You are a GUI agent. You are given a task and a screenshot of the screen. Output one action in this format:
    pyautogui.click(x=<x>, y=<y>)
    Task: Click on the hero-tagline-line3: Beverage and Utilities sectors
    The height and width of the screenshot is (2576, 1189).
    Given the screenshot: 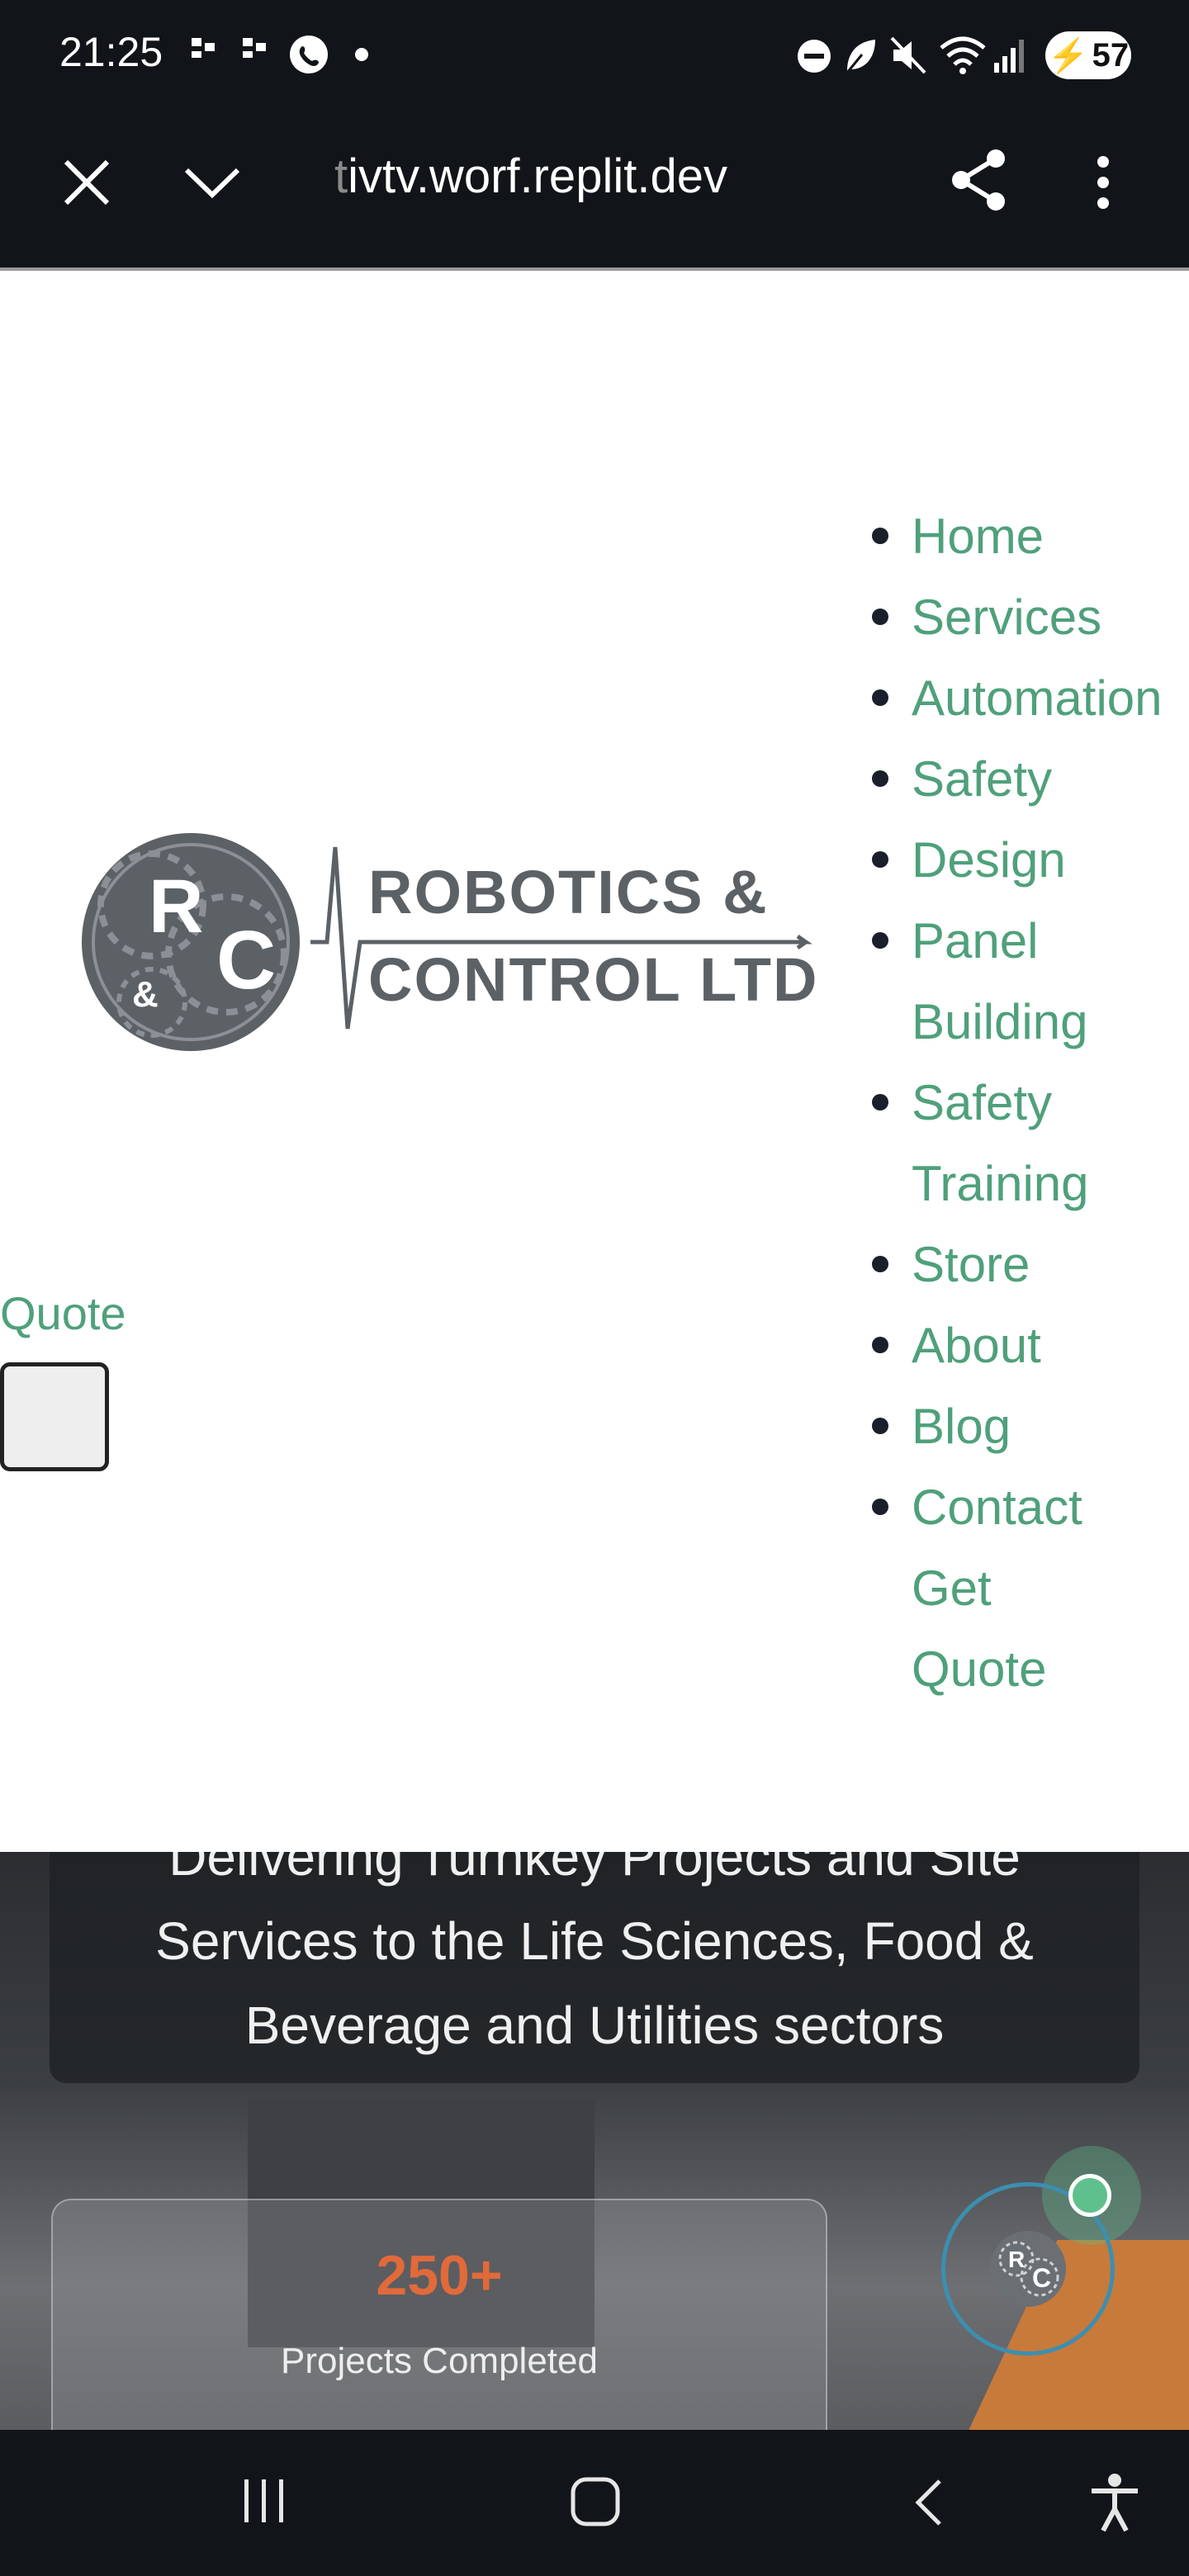 What is the action you would take?
    pyautogui.click(x=594, y=2025)
    